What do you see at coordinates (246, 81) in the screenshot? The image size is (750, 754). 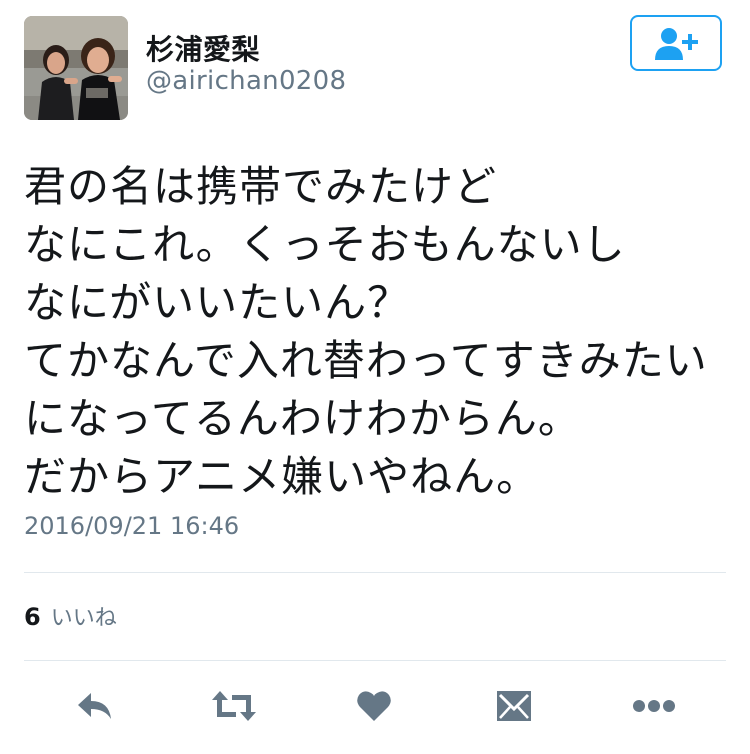 I see `username: @airichan0208` at bounding box center [246, 81].